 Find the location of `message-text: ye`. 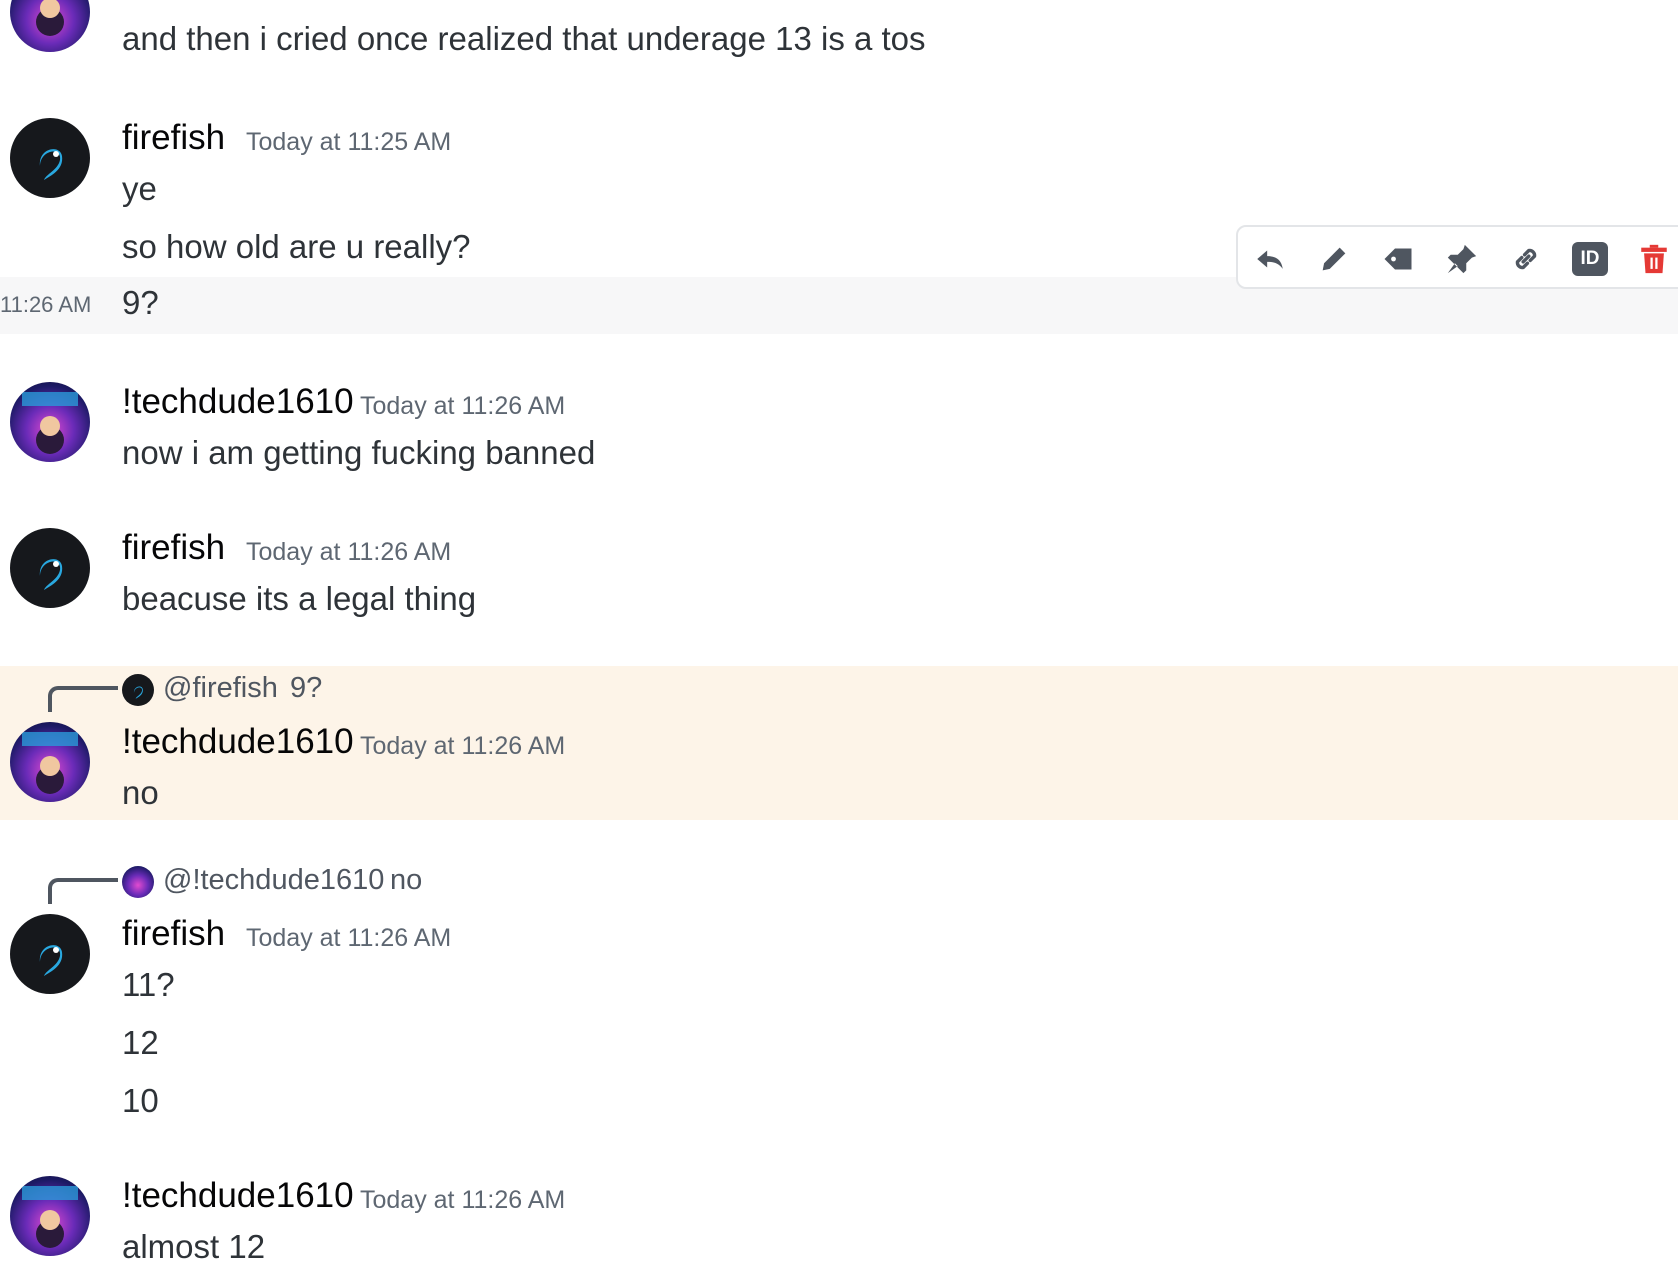

message-text: ye is located at coordinates (139, 188).